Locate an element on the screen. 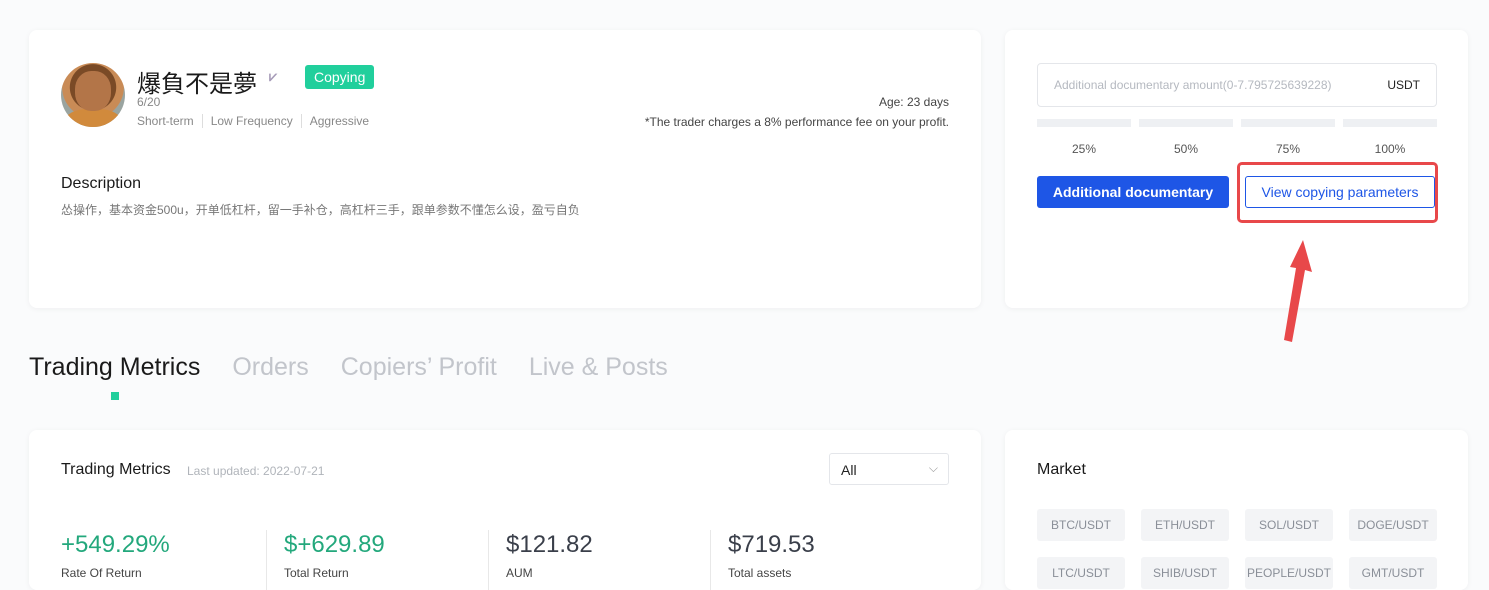  stat-aum: $121.82 AUM is located at coordinates (599, 560).